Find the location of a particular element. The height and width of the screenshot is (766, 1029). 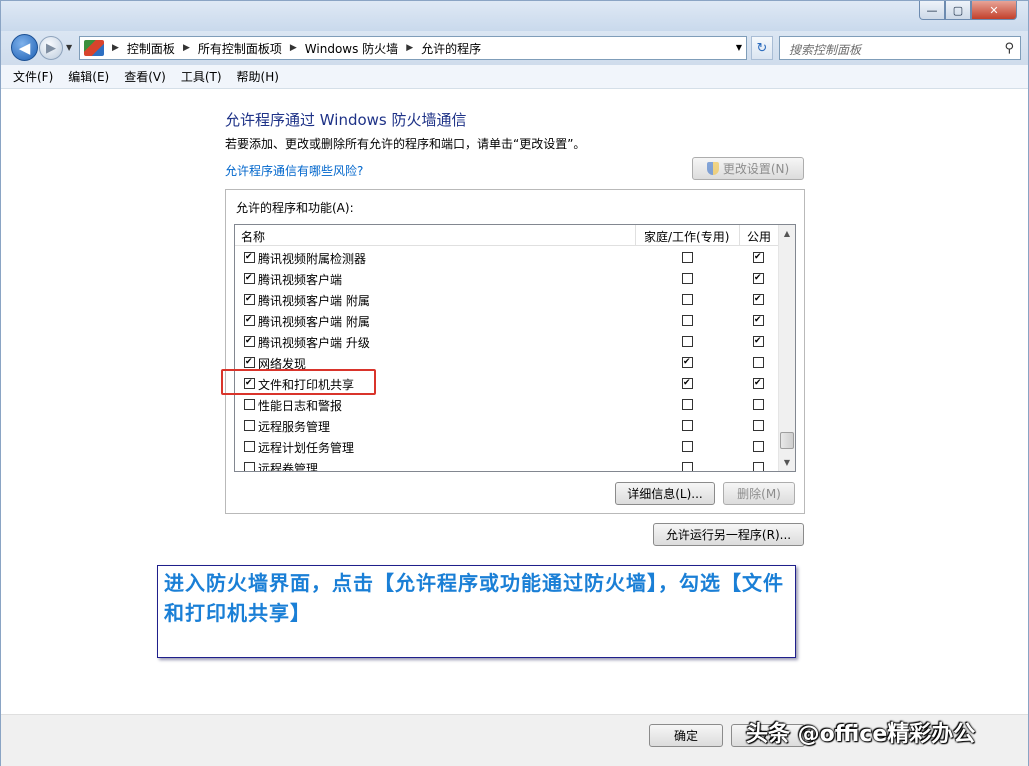

menu-help: 帮助(H) is located at coordinates (258, 76).